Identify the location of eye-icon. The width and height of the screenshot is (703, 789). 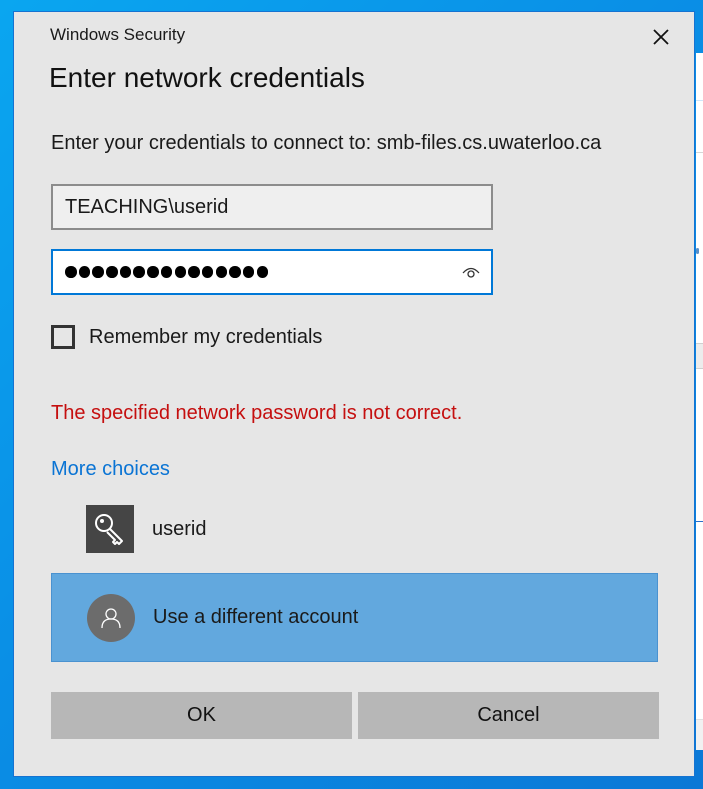
(471, 272).